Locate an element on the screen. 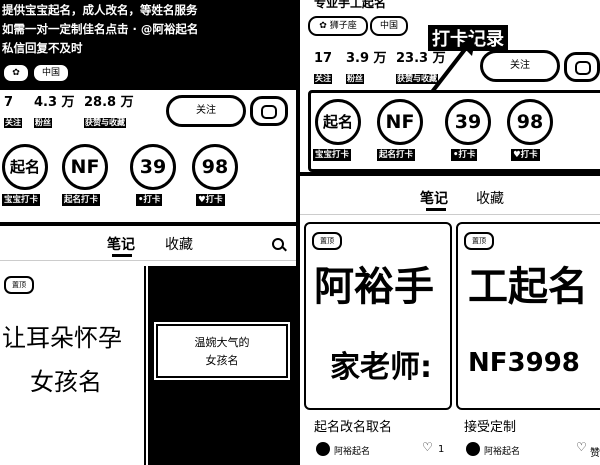  message-button is located at coordinates (269, 111).